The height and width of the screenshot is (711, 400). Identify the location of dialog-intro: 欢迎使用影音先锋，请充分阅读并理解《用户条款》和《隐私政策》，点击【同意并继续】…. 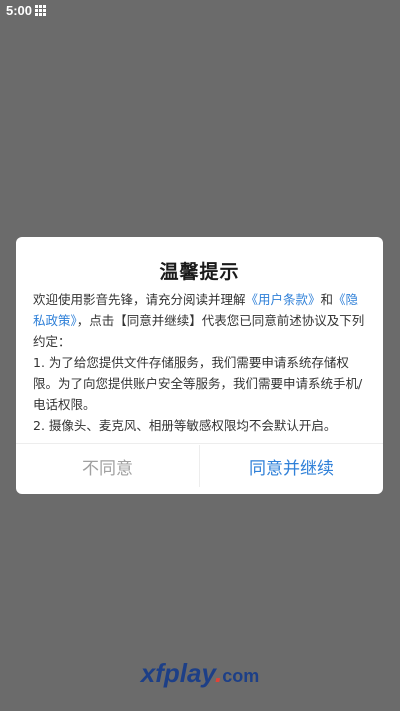
(201, 320).